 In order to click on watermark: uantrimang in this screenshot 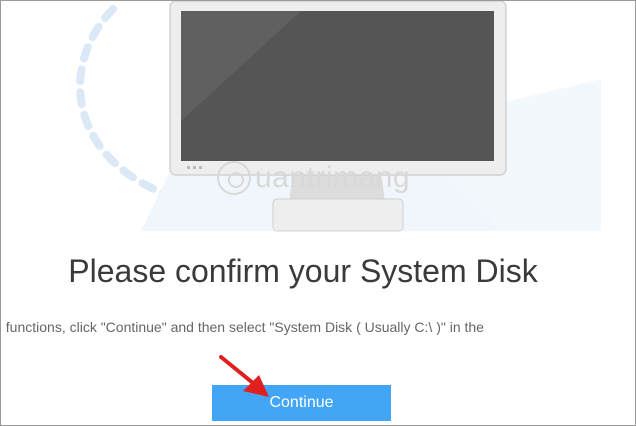, I will do `click(313, 178)`.